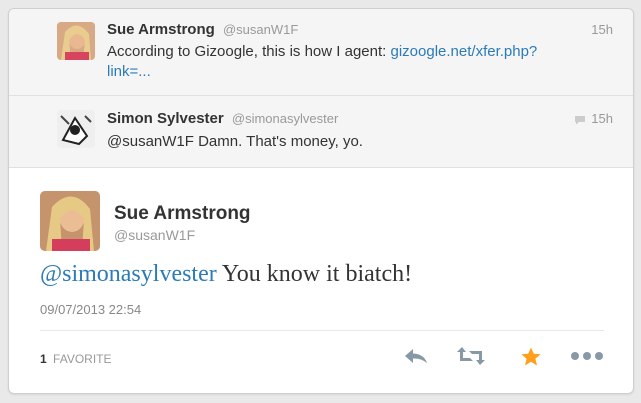 The width and height of the screenshot is (641, 403). Describe the element at coordinates (154, 235) in the screenshot. I see `author-handle: @susanW1F` at that location.